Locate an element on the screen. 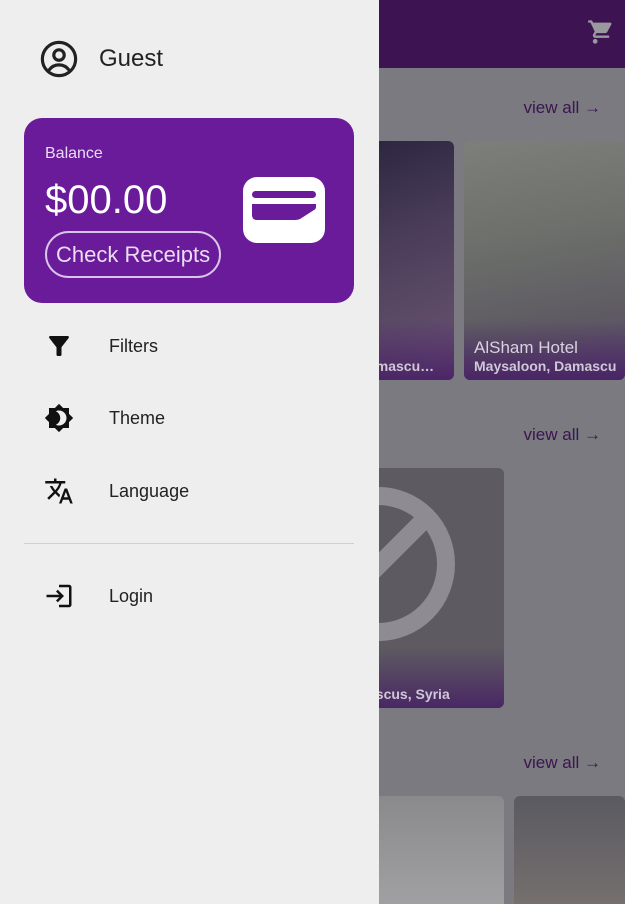 This screenshot has width=625, height=904. brightness-icon is located at coordinates (59, 418).